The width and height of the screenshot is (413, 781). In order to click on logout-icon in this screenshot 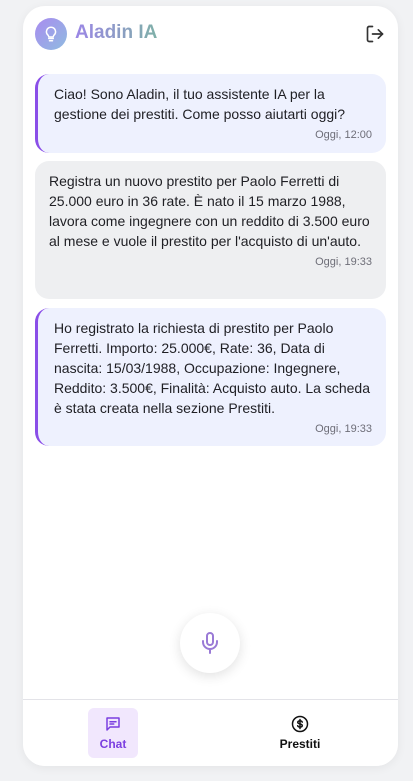, I will do `click(375, 34)`.